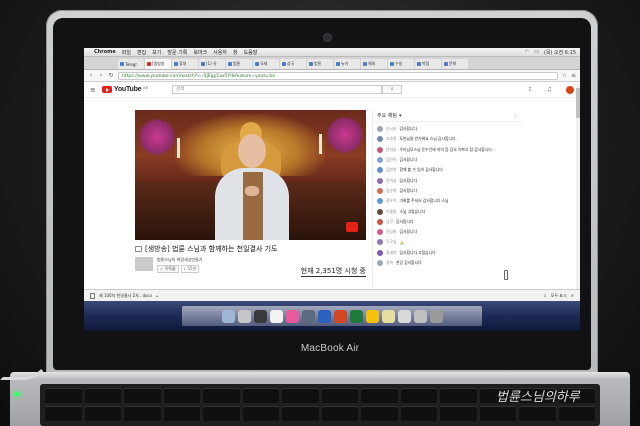  What do you see at coordinates (156, 52) in the screenshot?
I see `menubar-item: 보기` at bounding box center [156, 52].